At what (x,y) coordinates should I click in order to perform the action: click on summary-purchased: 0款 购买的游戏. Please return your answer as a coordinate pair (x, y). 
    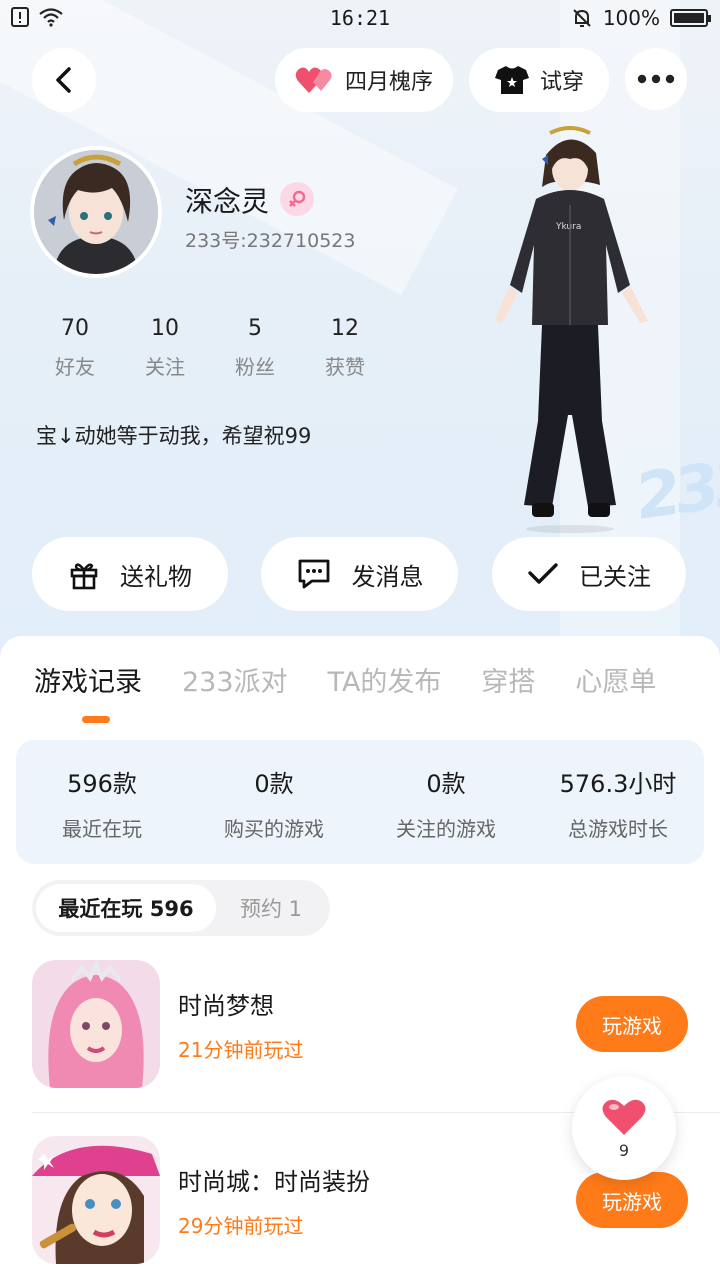
    Looking at the image, I should click on (274, 802).